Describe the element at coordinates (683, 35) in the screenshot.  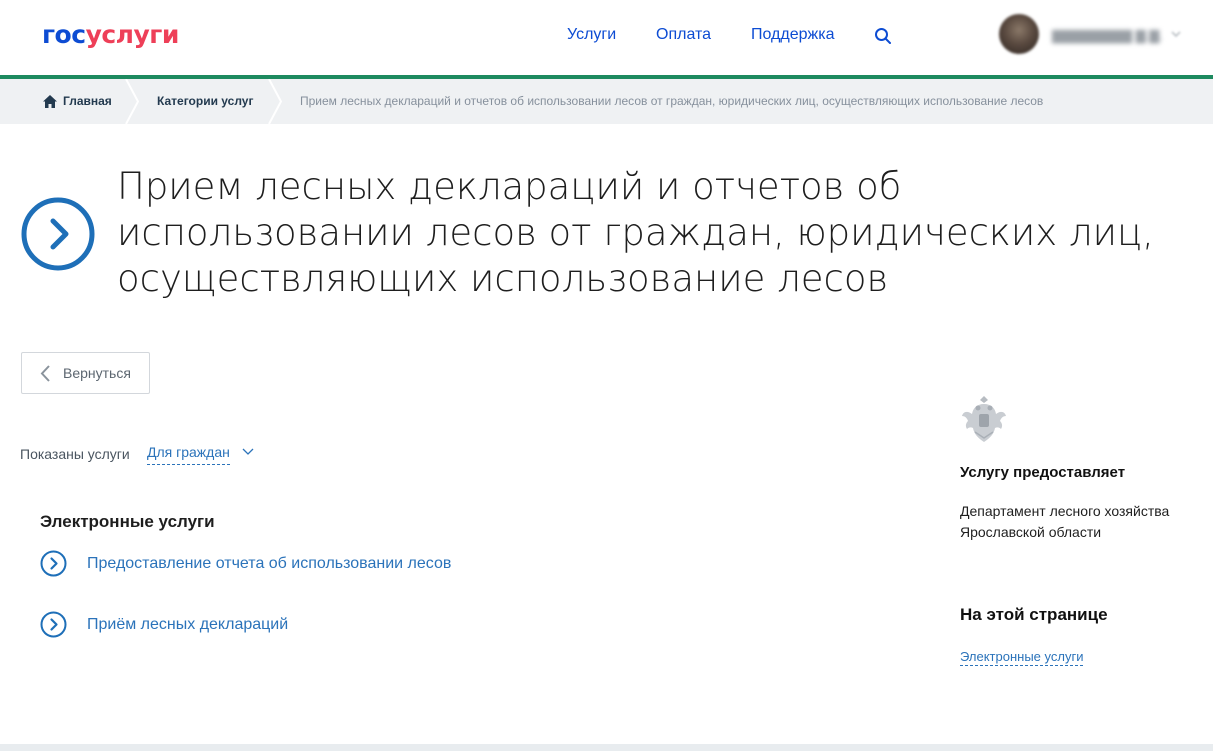
I see `nav-oplata: Оплата` at that location.